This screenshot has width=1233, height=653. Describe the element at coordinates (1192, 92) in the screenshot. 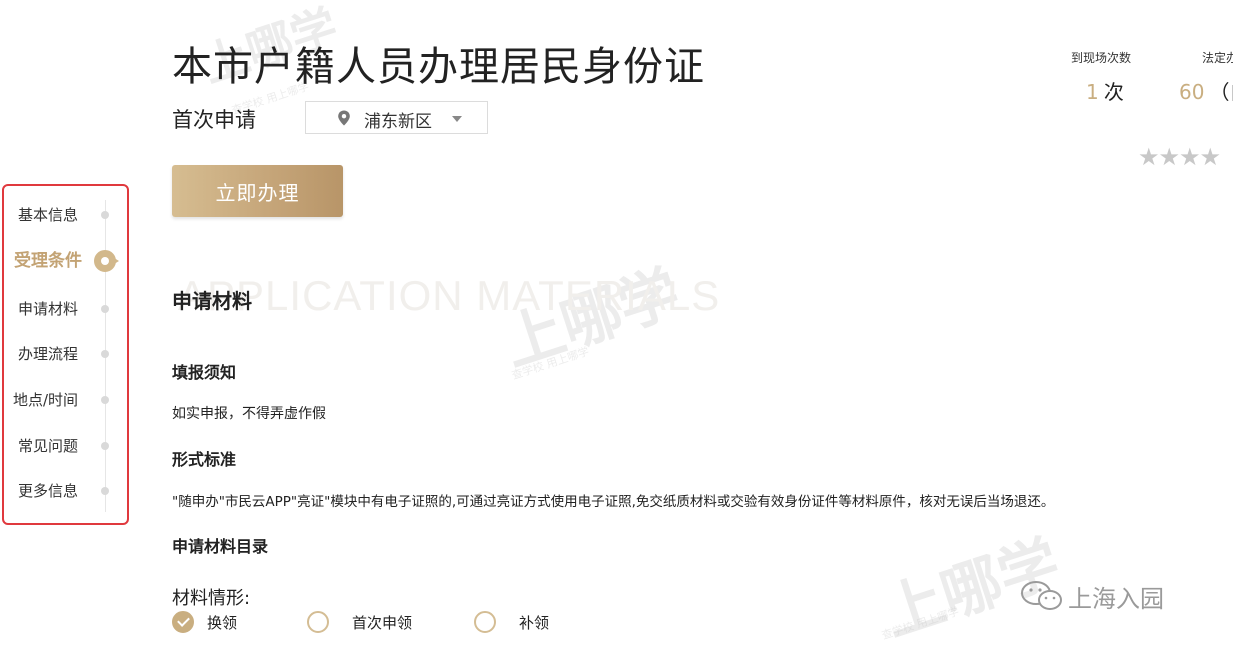

I see `legal-time-number: 60` at that location.